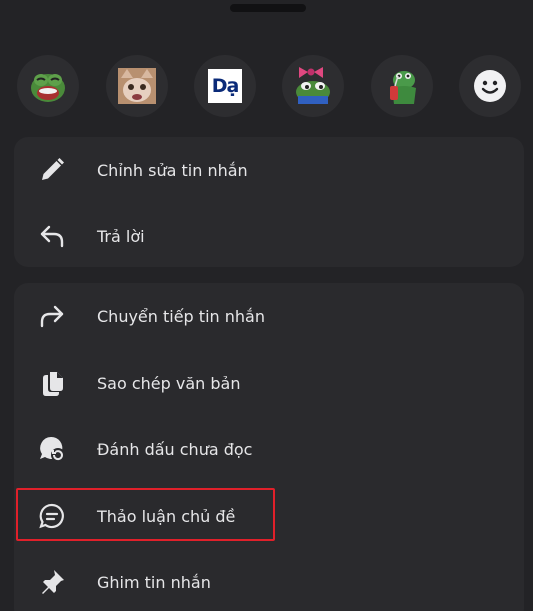  I want to click on da-sticker-text: Dạ, so click(225, 86).